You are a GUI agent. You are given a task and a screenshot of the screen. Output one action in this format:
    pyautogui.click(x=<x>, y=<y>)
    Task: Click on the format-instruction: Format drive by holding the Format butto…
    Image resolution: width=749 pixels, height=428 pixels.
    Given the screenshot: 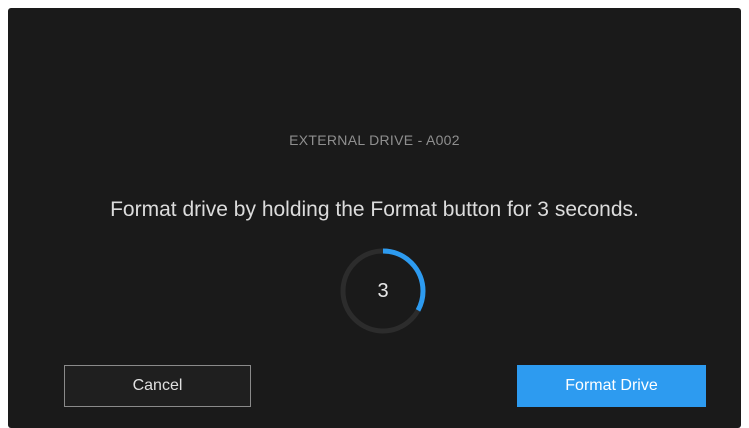 What is the action you would take?
    pyautogui.click(x=374, y=209)
    